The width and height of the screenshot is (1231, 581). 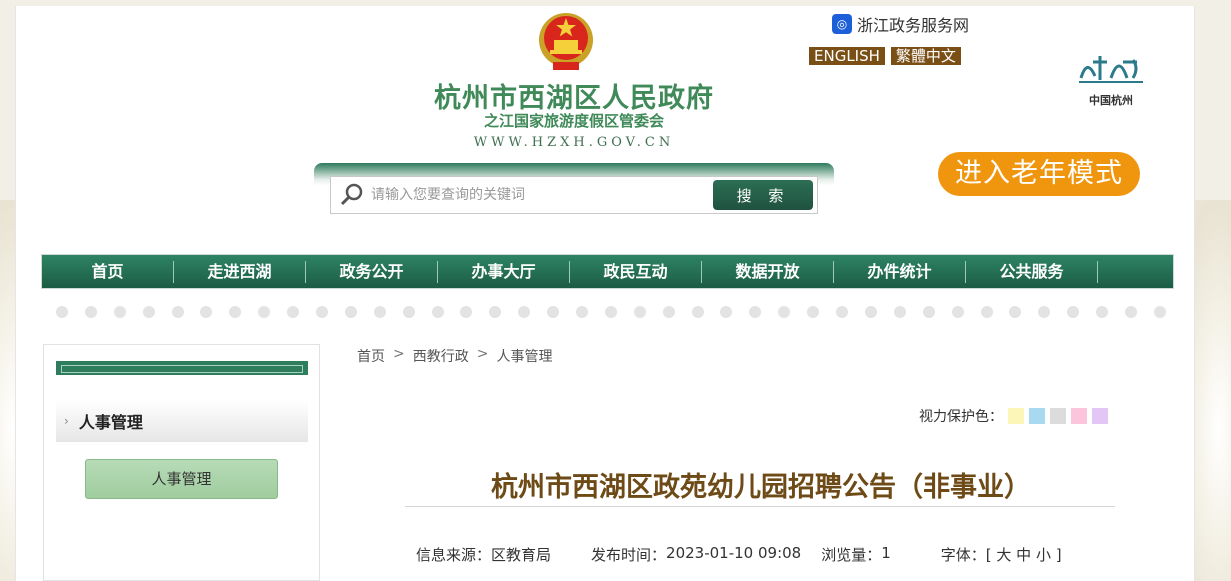 I want to click on nav-item-interaction: 政民互动, so click(x=636, y=271).